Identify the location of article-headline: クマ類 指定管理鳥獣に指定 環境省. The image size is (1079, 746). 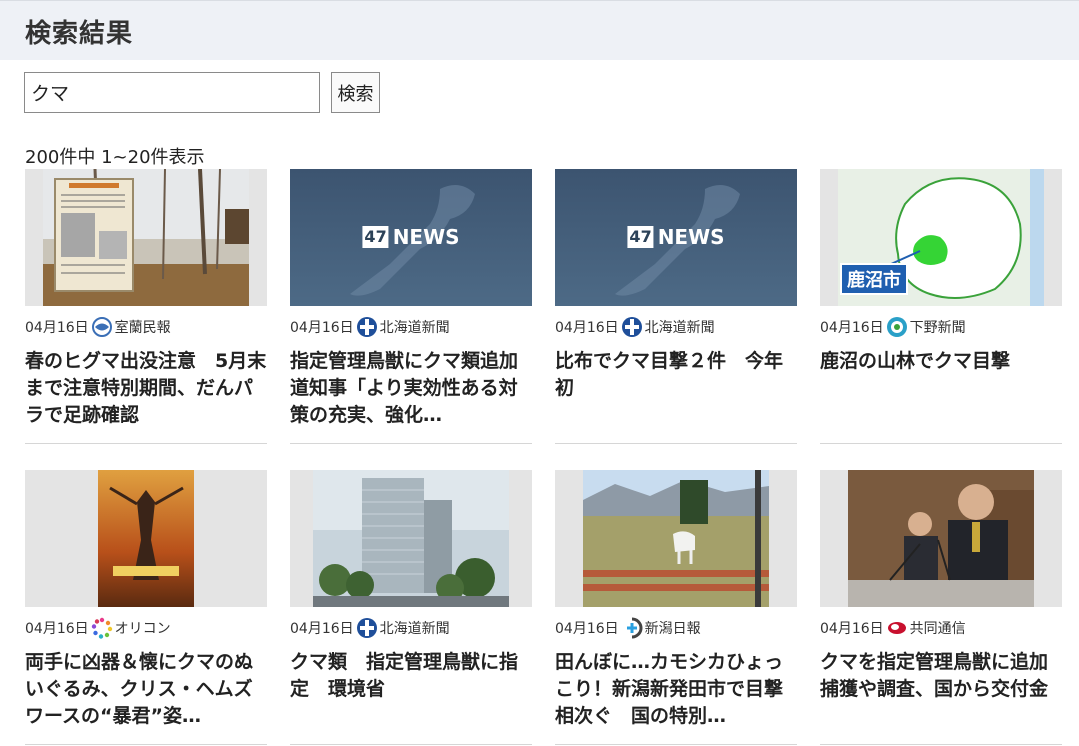
(411, 690).